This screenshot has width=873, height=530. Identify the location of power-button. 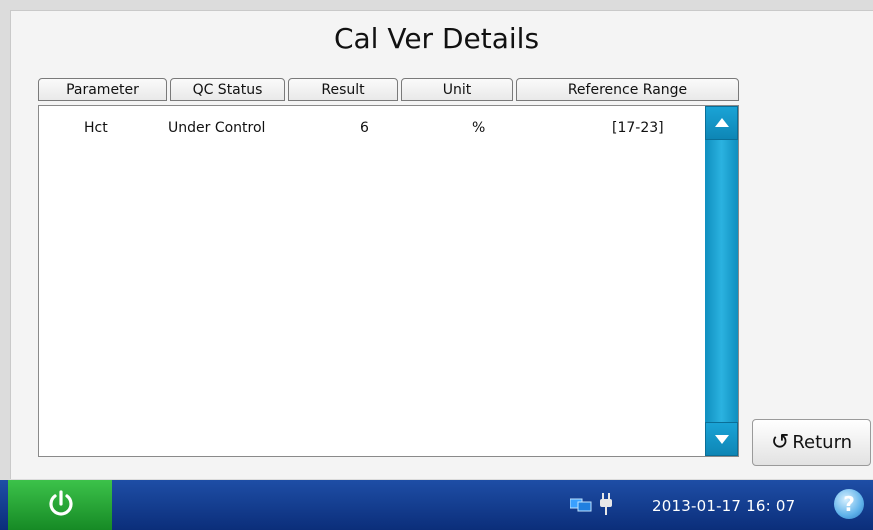
(60, 505).